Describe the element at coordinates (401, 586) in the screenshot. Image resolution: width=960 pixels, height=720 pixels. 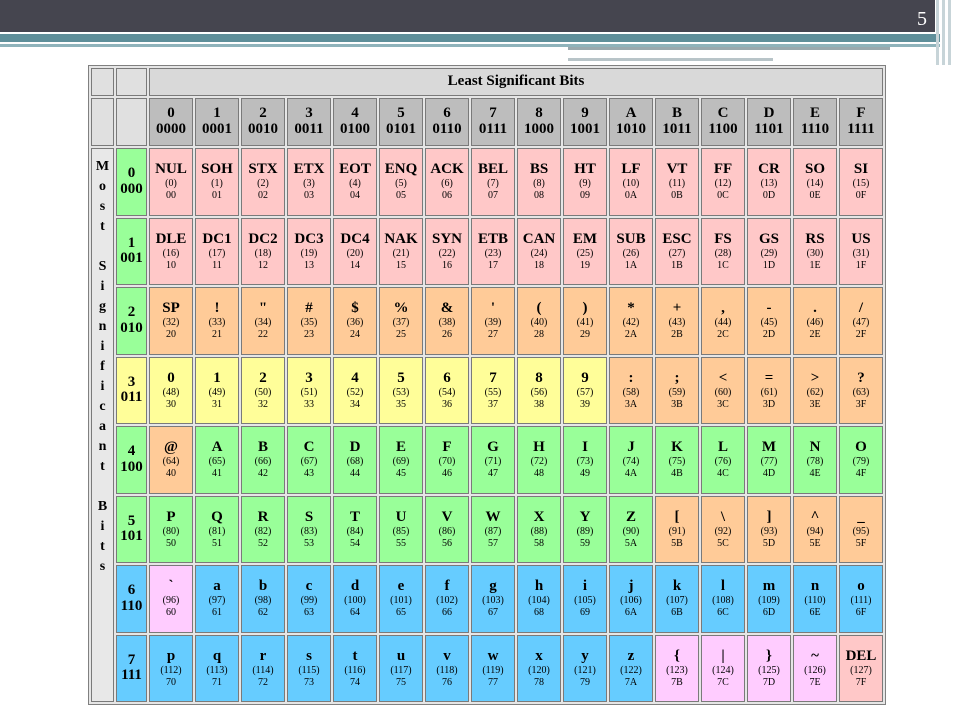
I see `char-symbol: e` at that location.